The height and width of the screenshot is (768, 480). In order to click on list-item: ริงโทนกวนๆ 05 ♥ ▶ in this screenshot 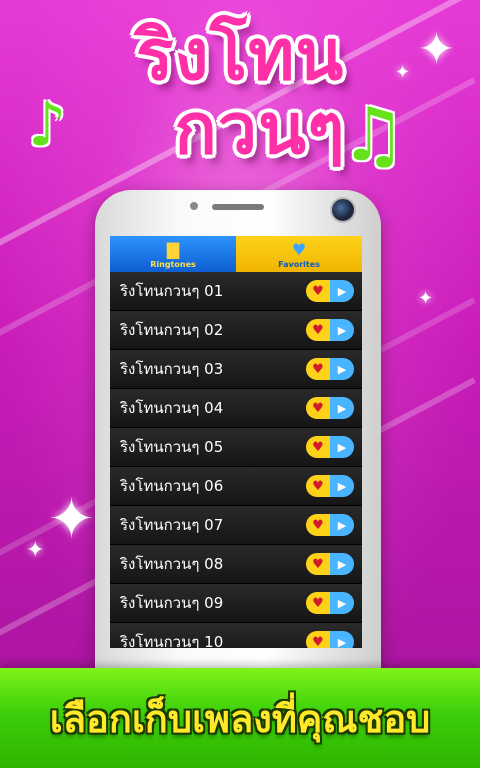, I will do `click(236, 447)`.